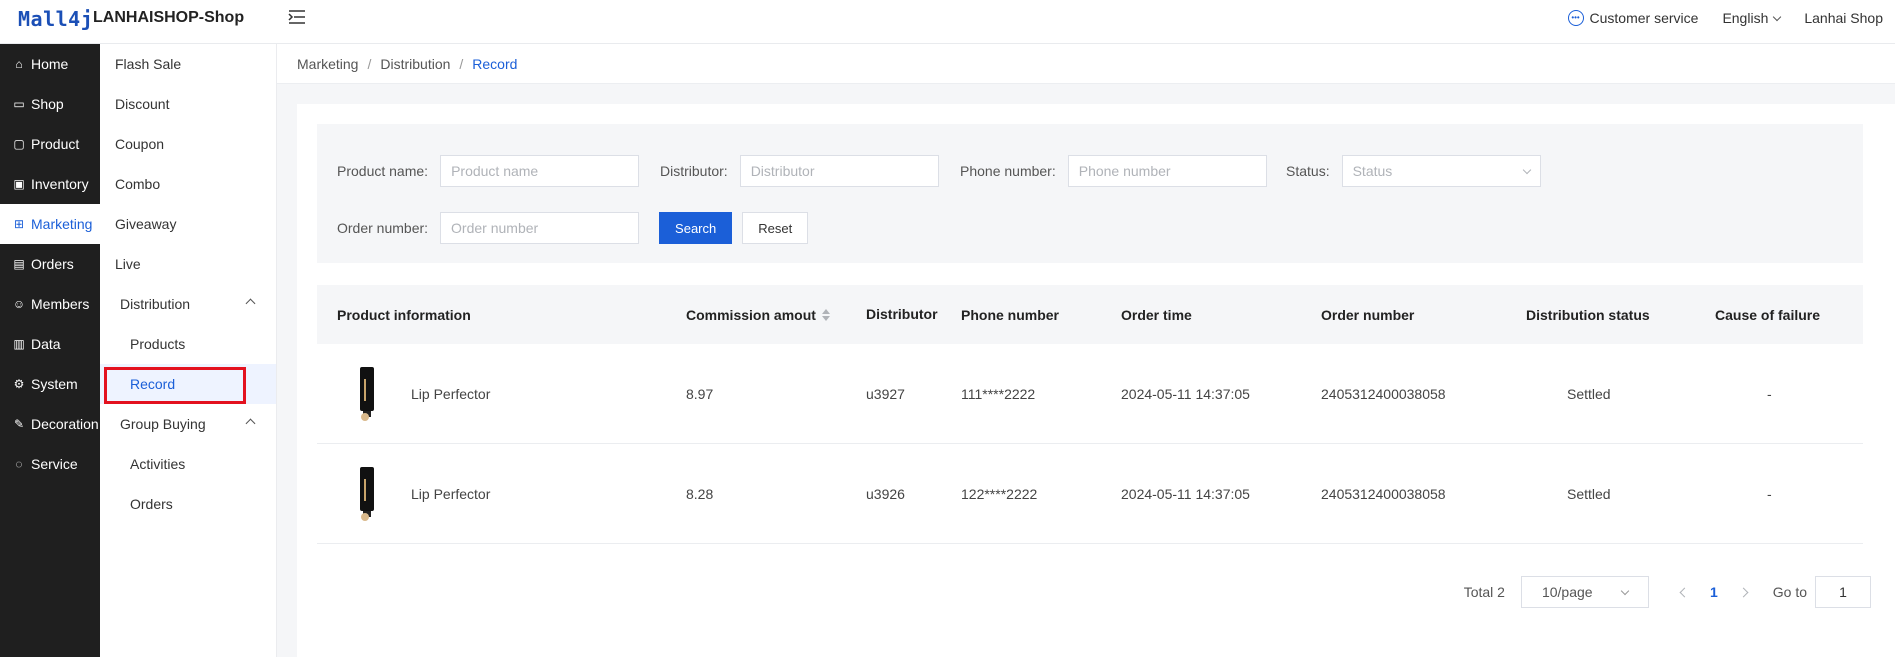  I want to click on sidebar-item-record: Record, so click(188, 384).